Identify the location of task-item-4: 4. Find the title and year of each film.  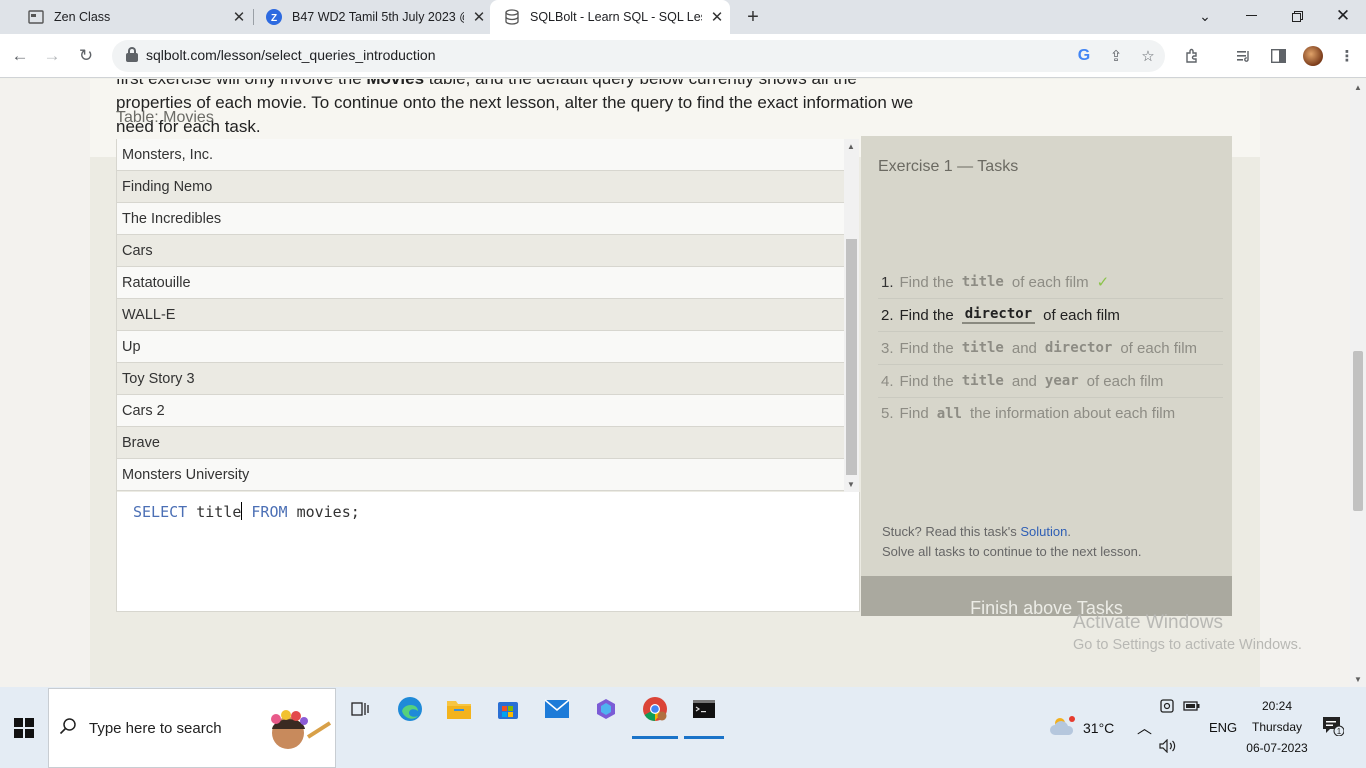
(1050, 381).